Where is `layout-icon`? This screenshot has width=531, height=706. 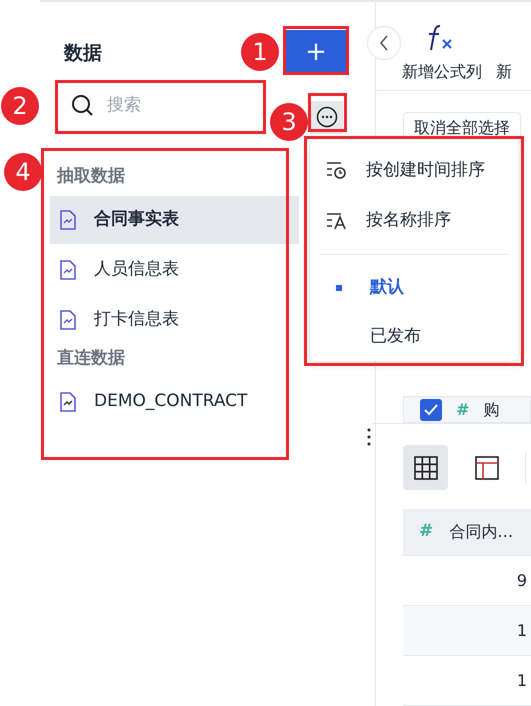
layout-icon is located at coordinates (486, 468).